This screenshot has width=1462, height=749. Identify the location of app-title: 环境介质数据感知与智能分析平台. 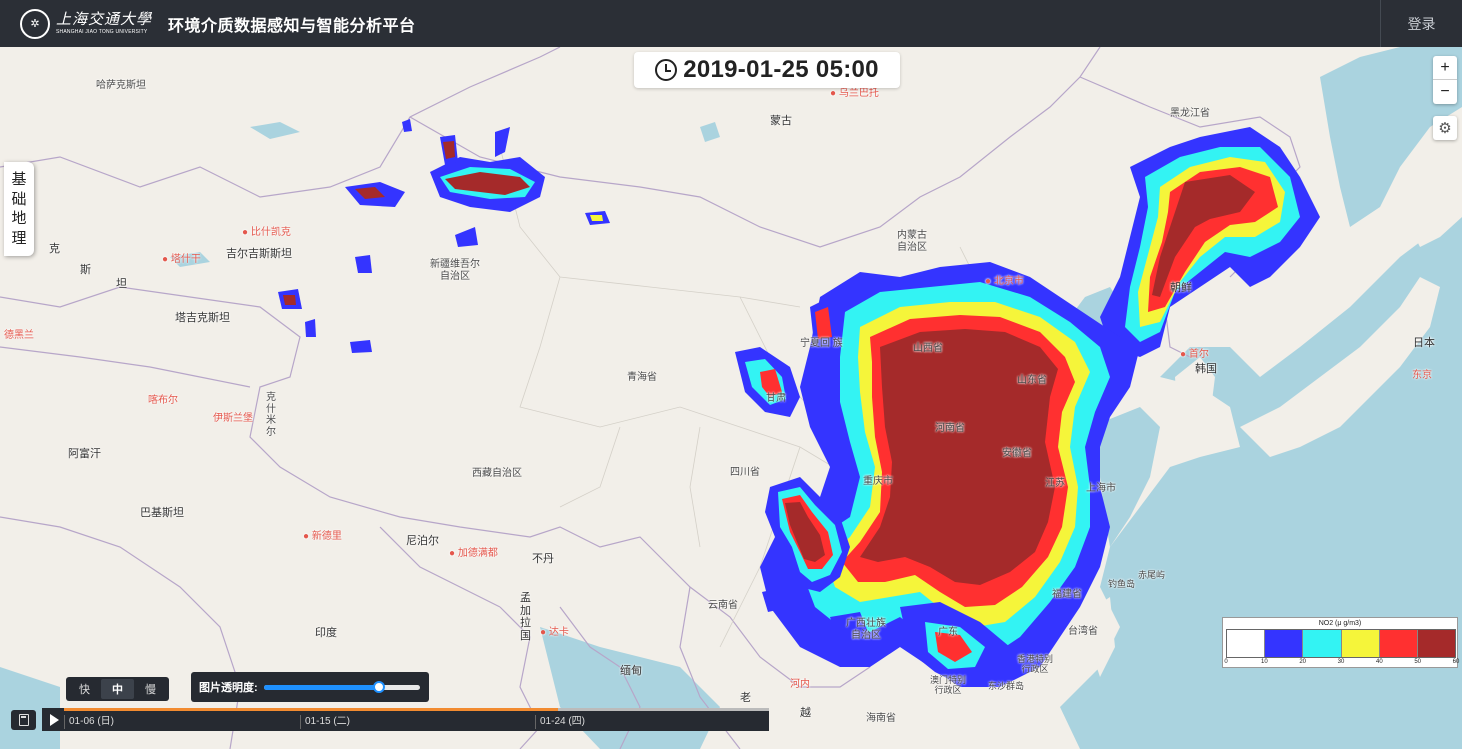
(292, 26).